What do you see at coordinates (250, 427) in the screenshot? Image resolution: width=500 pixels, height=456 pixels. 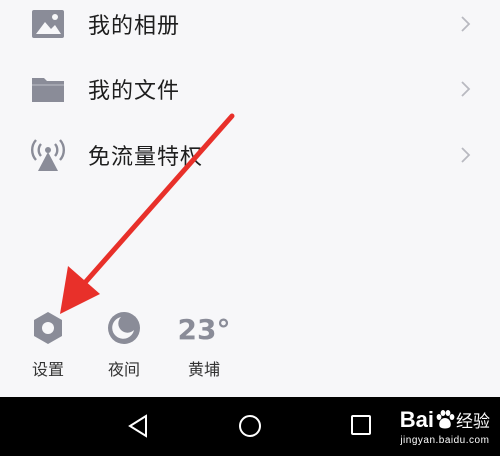 I see `home-circle-icon` at bounding box center [250, 427].